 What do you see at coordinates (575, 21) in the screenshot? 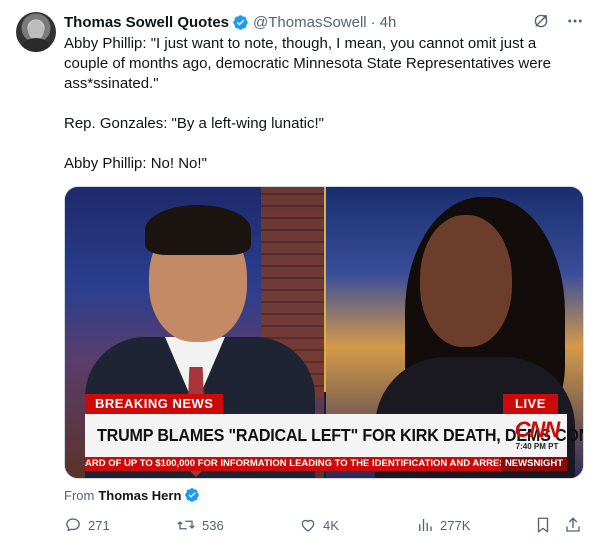
I see `more-icon` at bounding box center [575, 21].